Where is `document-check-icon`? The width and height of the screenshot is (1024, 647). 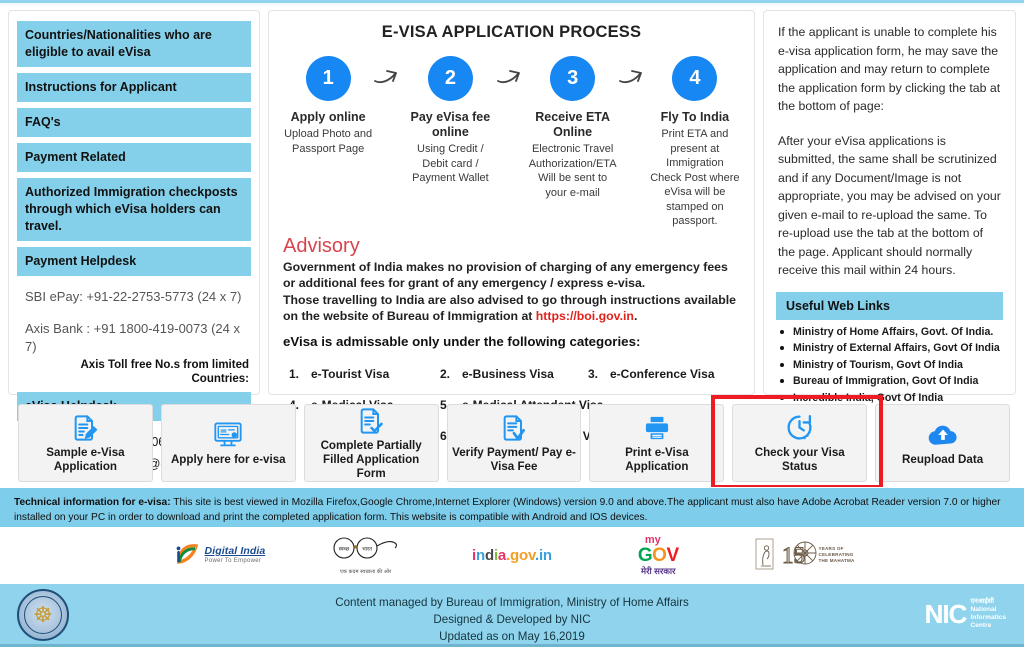
document-check-icon is located at coordinates (371, 421).